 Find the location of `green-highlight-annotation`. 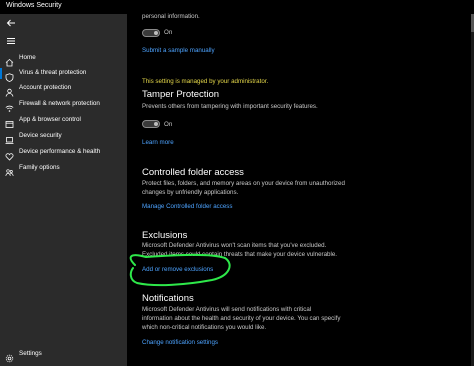

green-highlight-annotation is located at coordinates (180, 270).